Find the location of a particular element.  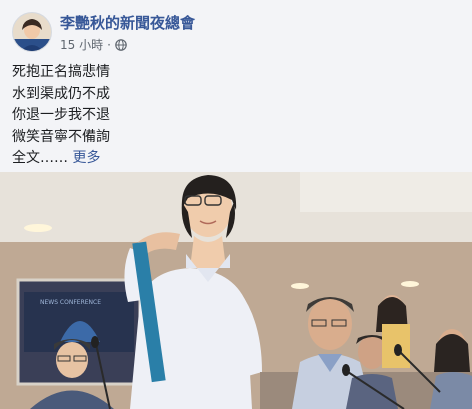

post-line-truncated: 全文…… 更多 is located at coordinates (61, 159).